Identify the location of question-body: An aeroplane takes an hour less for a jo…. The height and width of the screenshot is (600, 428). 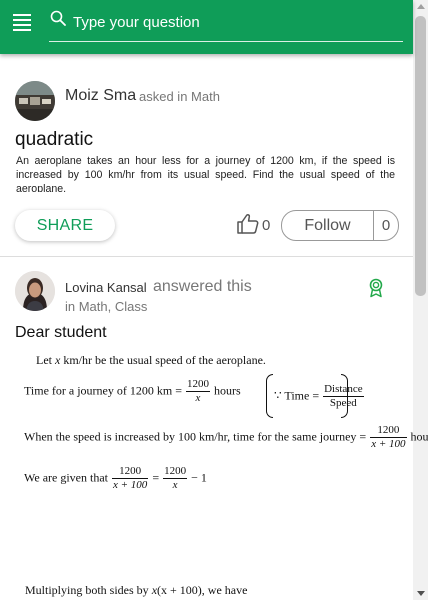
(205, 173).